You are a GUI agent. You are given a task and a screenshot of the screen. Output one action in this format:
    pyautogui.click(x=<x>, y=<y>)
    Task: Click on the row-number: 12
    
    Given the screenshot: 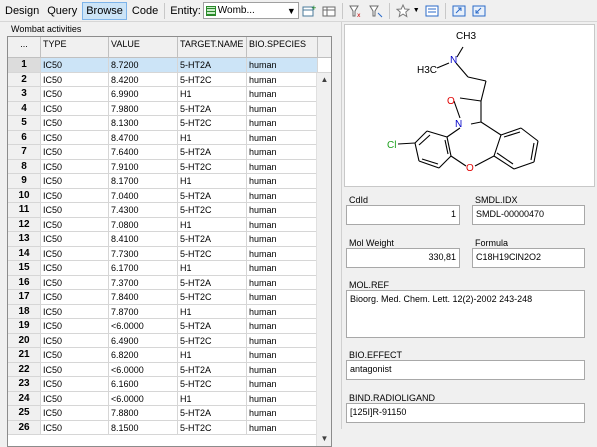 What is the action you would take?
    pyautogui.click(x=24, y=224)
    